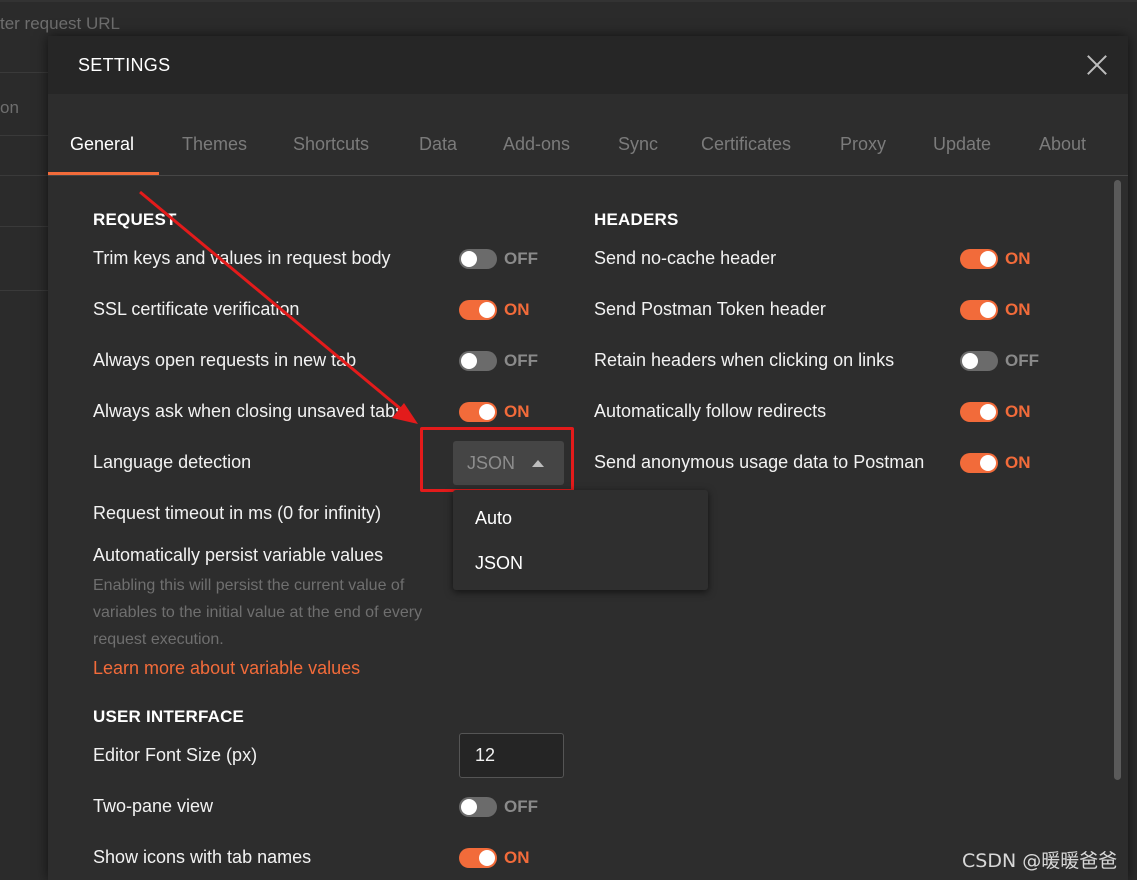  Describe the element at coordinates (124, 65) in the screenshot. I see `modal-title: SETTINGS` at that location.